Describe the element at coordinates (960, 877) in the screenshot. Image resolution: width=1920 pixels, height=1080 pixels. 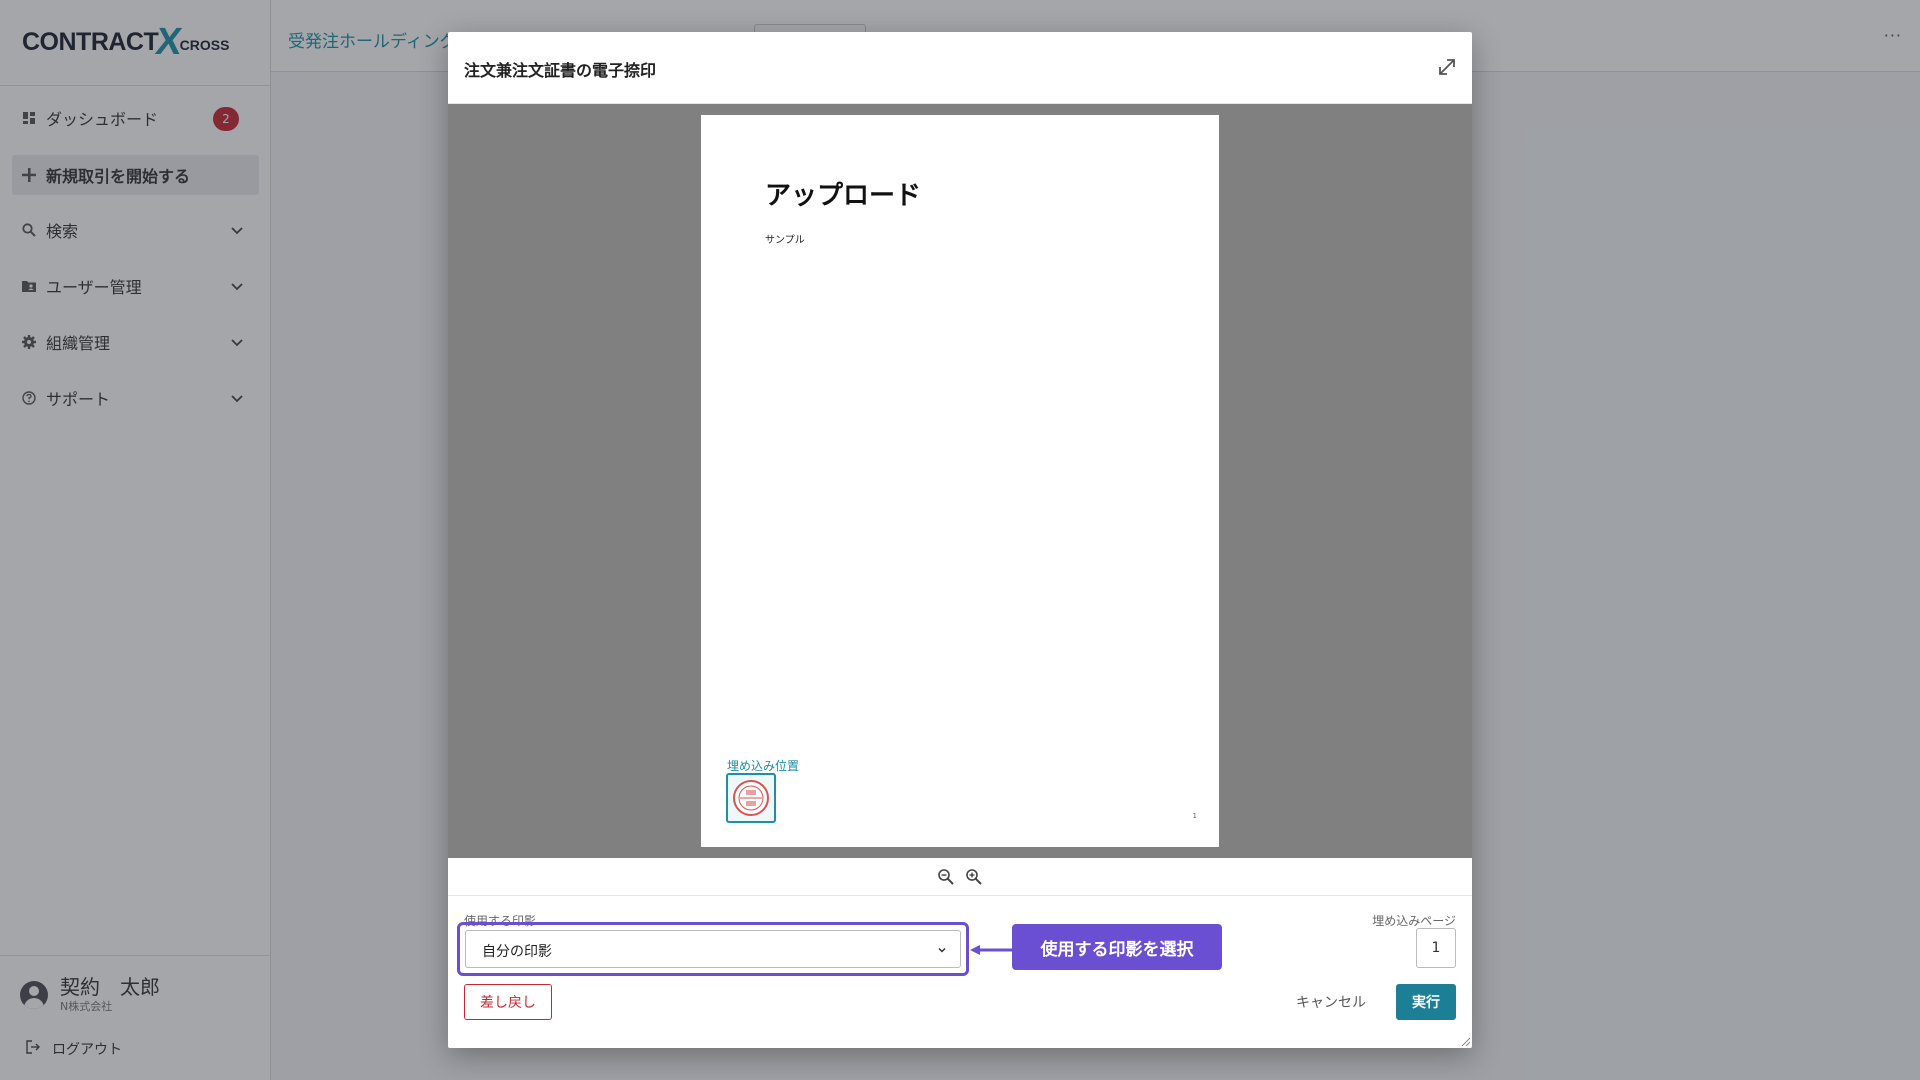
I see `zoom-toolbar` at that location.